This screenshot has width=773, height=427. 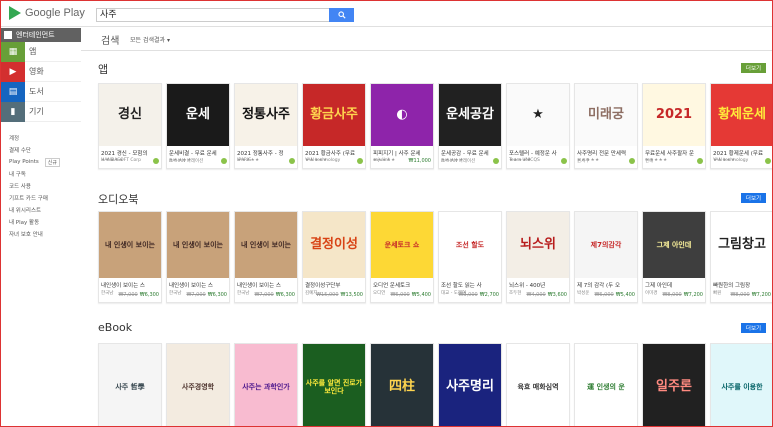 What do you see at coordinates (753, 198) in the screenshot?
I see `audiobooks-more-button: 더보기` at bounding box center [753, 198].